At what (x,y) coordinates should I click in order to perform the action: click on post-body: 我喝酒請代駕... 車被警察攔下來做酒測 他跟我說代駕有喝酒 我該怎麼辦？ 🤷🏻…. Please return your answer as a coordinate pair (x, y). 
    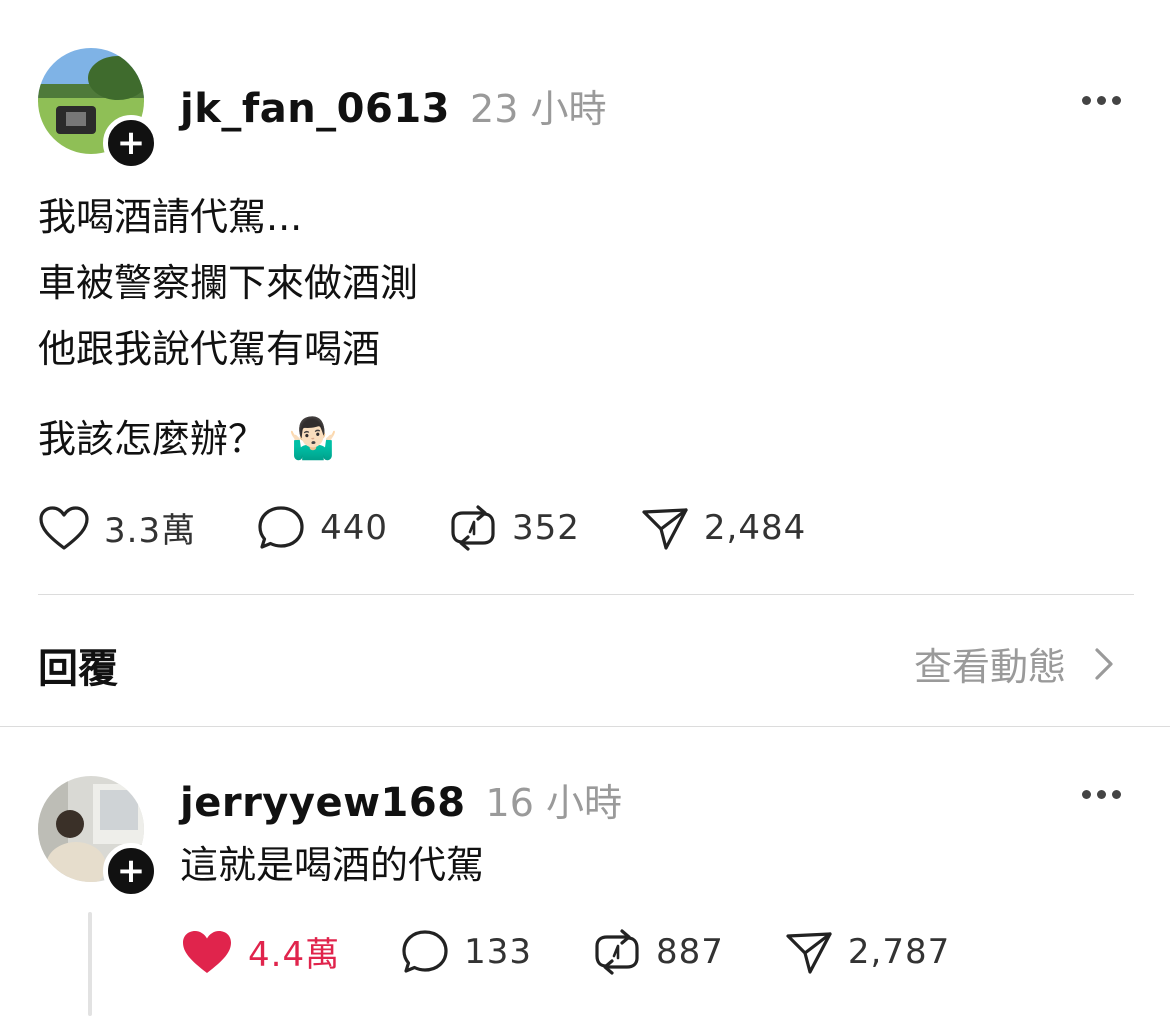
    Looking at the image, I should click on (228, 328).